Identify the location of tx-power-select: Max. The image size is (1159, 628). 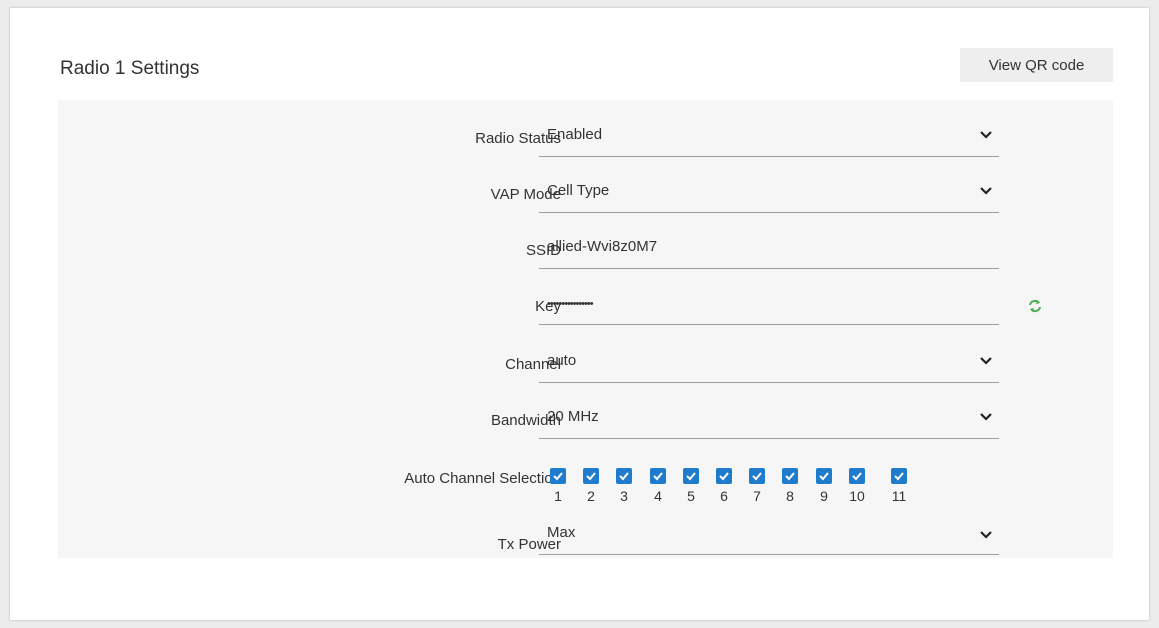
(769, 539).